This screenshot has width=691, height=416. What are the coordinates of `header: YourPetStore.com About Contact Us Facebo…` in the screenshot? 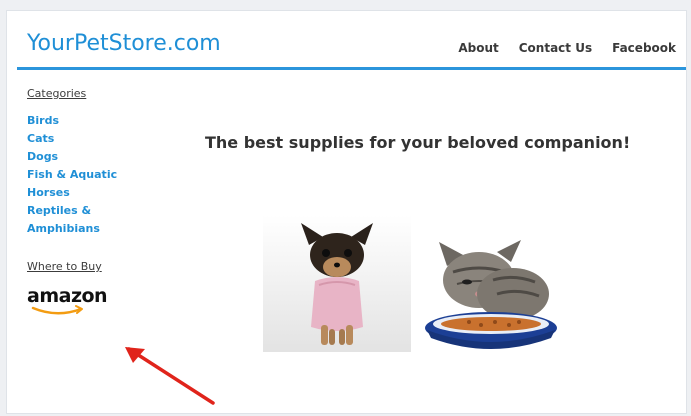 It's located at (346, 40).